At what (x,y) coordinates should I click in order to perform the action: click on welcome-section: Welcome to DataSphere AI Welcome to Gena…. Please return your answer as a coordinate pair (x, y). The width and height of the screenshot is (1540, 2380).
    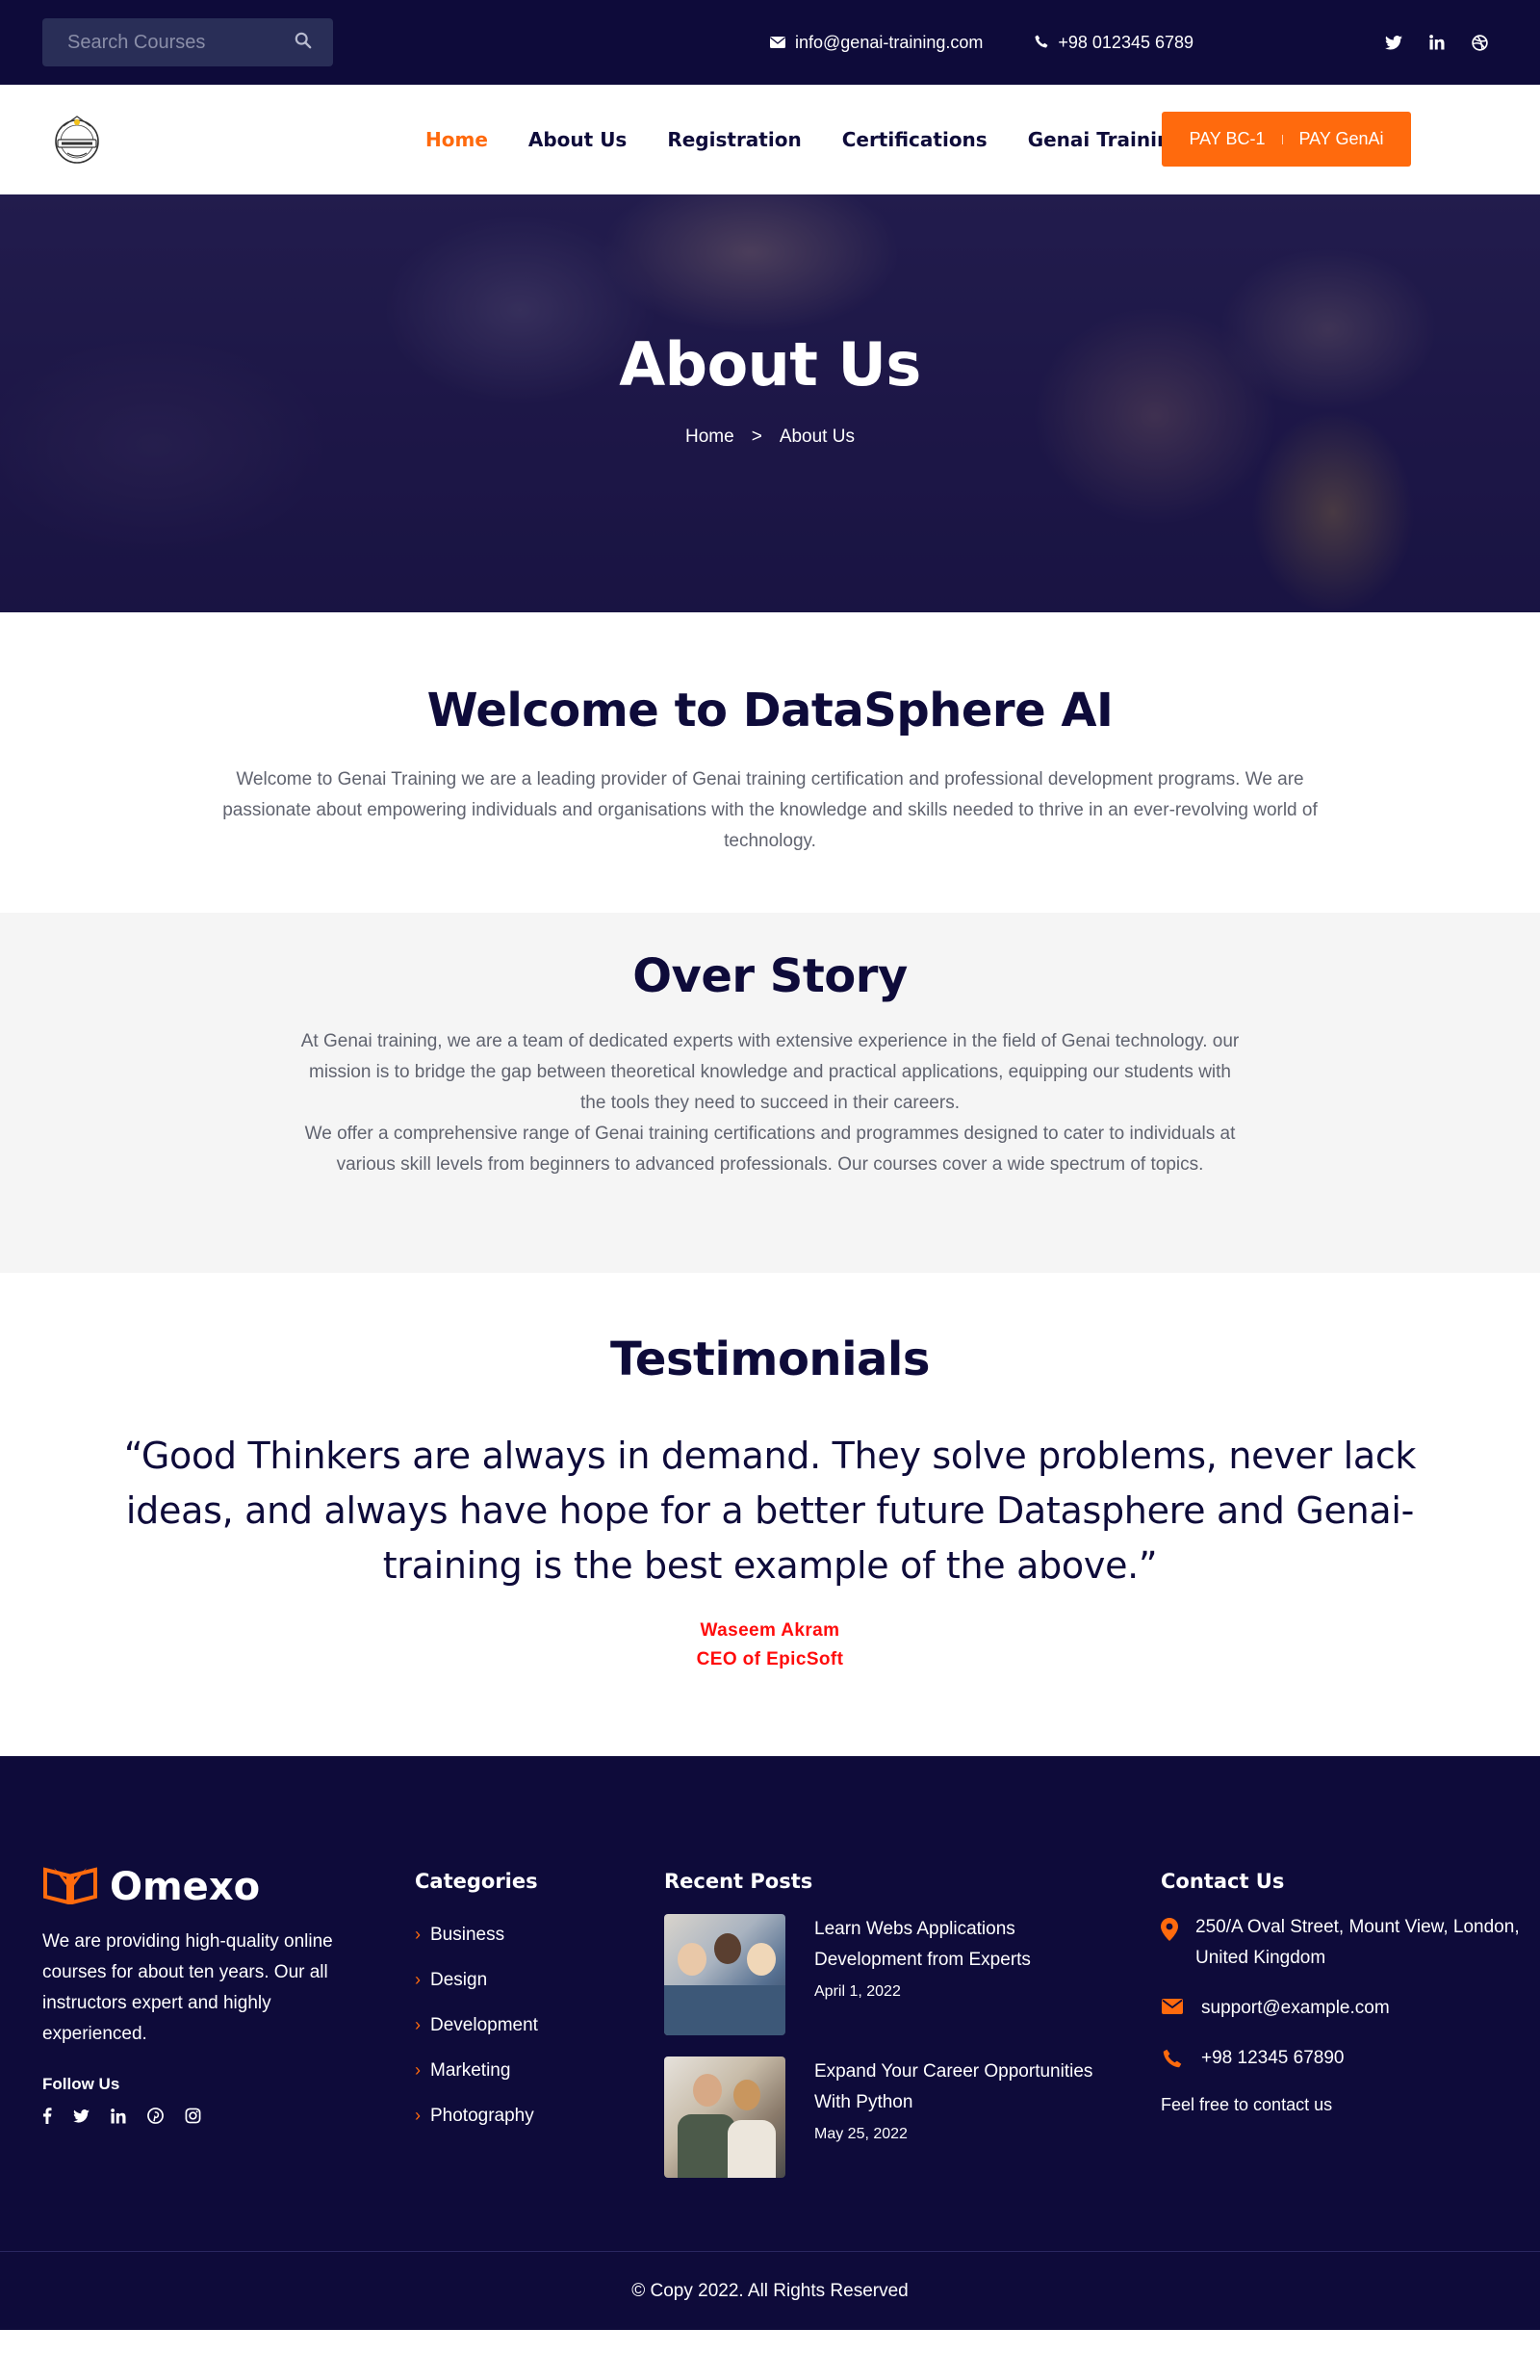
    Looking at the image, I should click on (770, 763).